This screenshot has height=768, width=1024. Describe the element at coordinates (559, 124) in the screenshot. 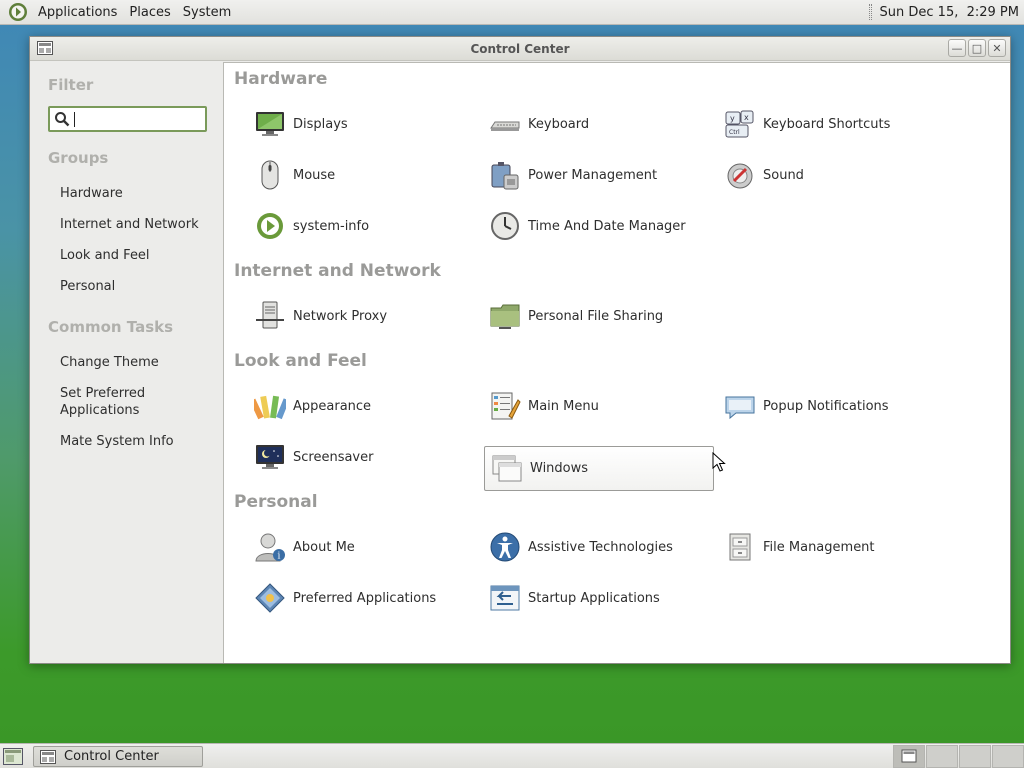

I see `applet-label: Keyboard` at that location.